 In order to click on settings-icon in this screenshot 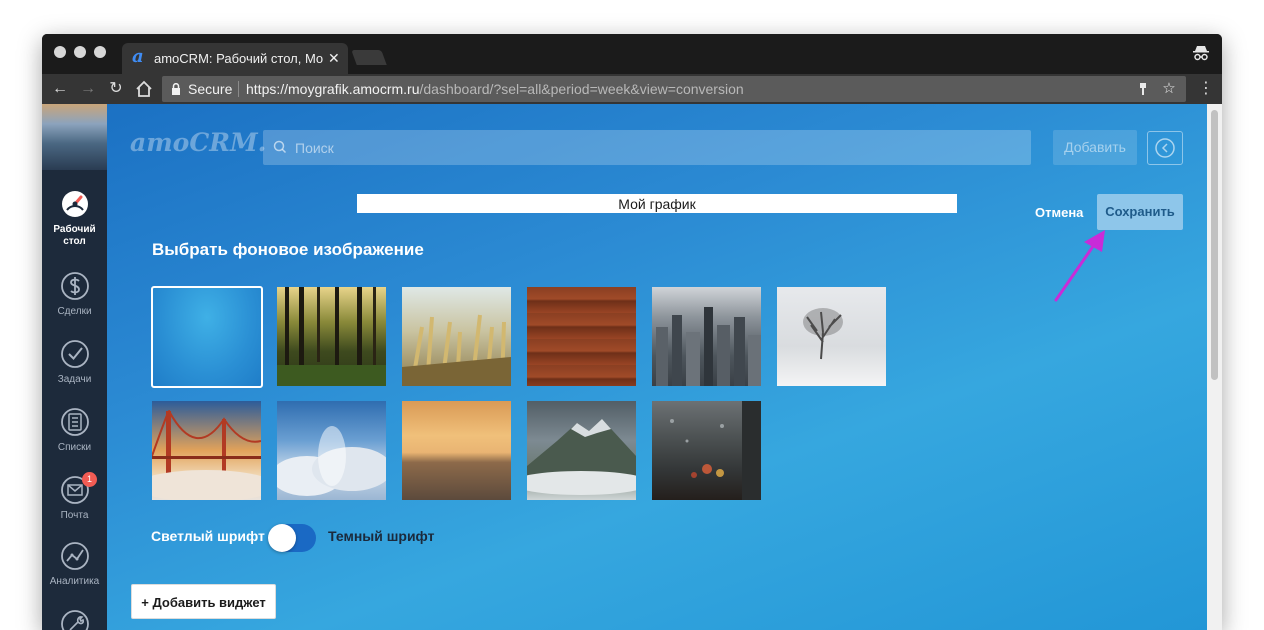, I will do `click(74, 620)`.